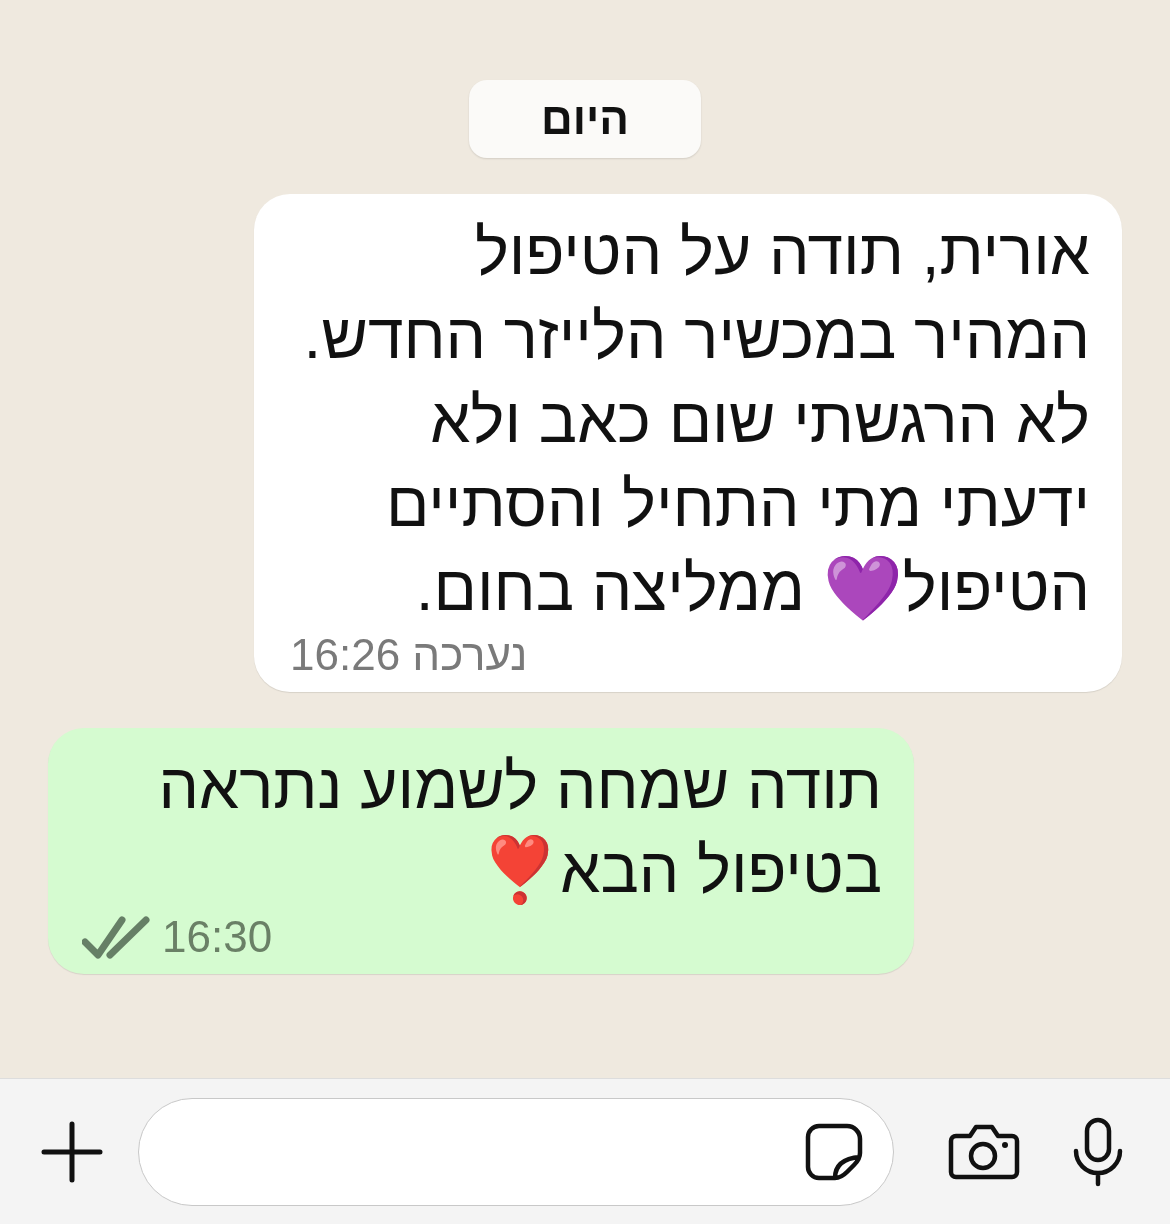 This screenshot has height=1224, width=1170. I want to click on message-text: תודה שמחה לשמוע נתראה בטיפול הבא❣, so click(519, 828).